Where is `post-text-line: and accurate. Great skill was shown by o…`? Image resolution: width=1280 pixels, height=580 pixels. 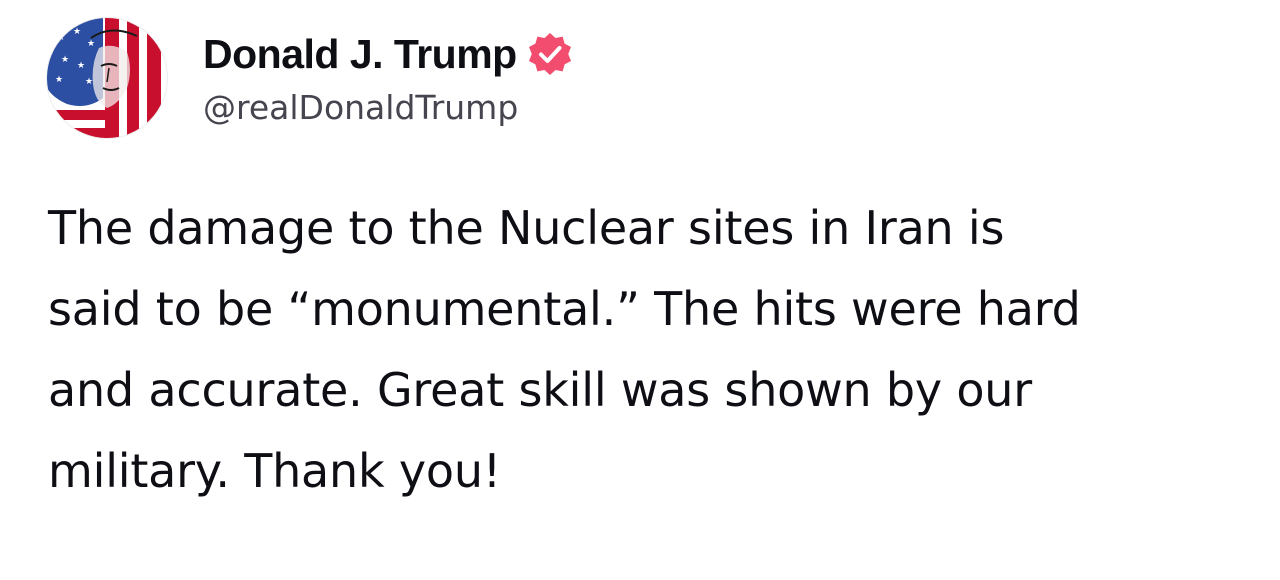
post-text-line: and accurate. Great skill was shown by o… is located at coordinates (540, 390).